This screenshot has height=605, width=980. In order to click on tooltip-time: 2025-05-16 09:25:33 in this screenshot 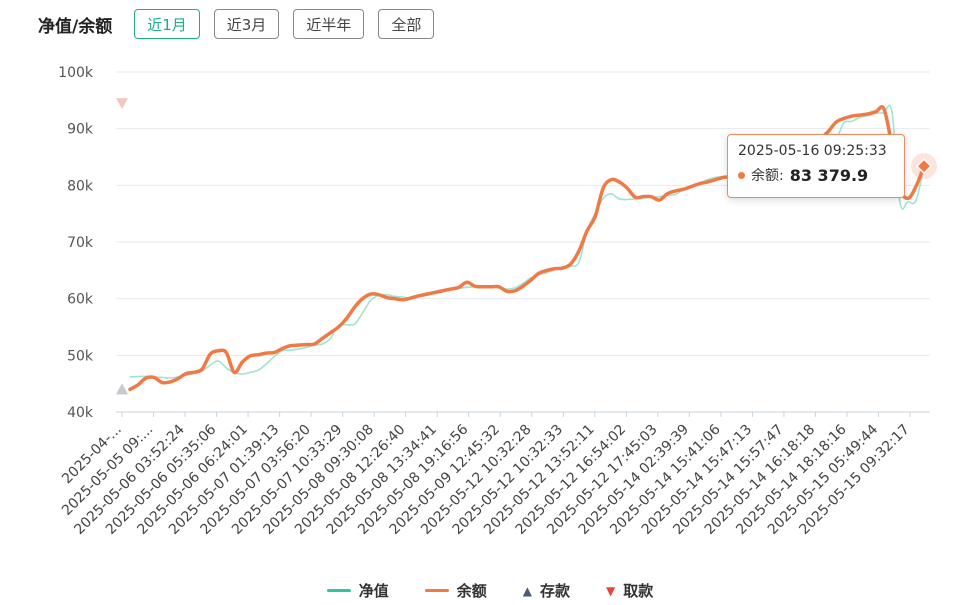, I will do `click(812, 151)`.